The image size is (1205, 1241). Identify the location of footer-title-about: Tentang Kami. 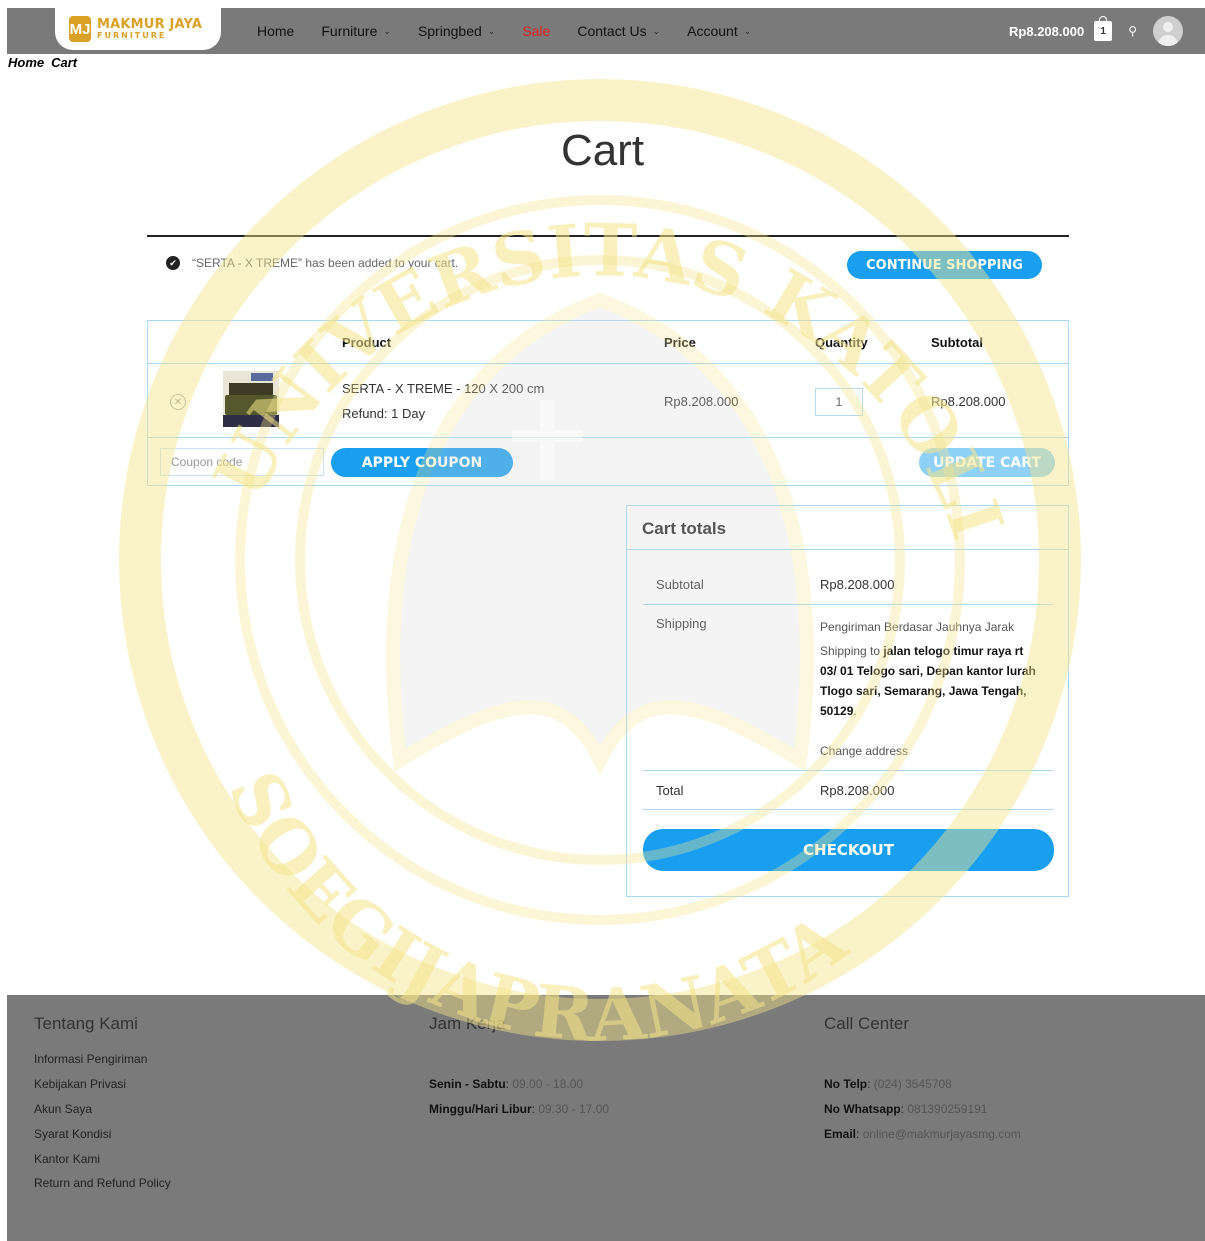
(86, 1023).